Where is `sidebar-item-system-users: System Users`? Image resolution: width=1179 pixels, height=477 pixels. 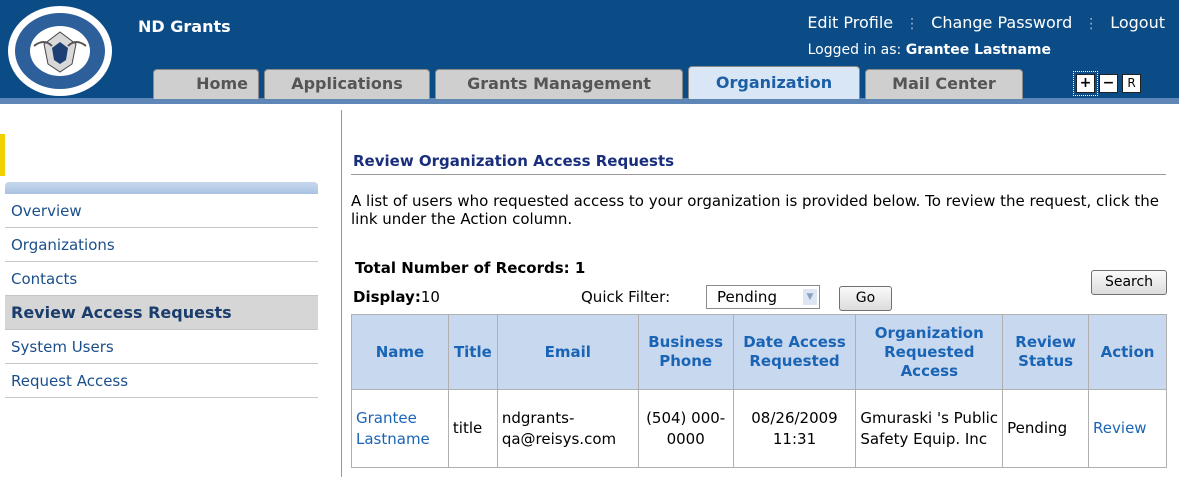
sidebar-item-system-users: System Users is located at coordinates (161, 347).